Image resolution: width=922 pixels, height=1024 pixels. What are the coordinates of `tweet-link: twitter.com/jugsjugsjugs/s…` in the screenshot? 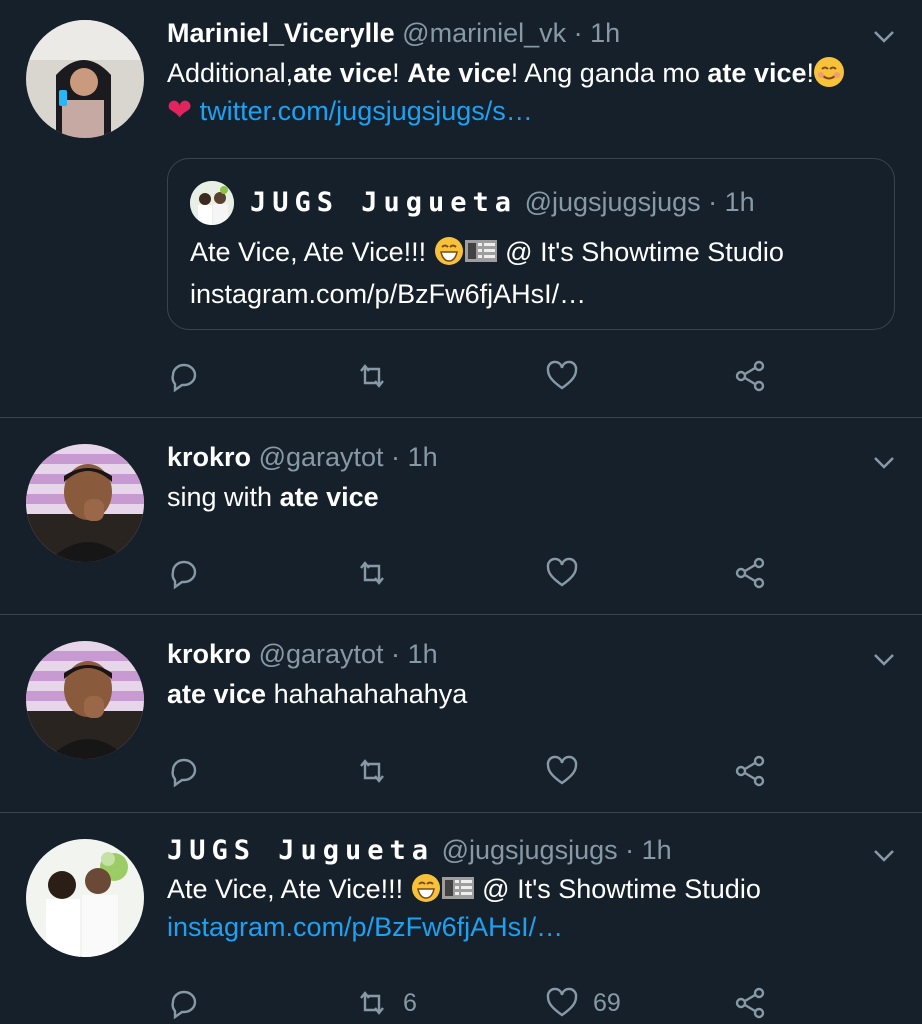 It's located at (366, 111).